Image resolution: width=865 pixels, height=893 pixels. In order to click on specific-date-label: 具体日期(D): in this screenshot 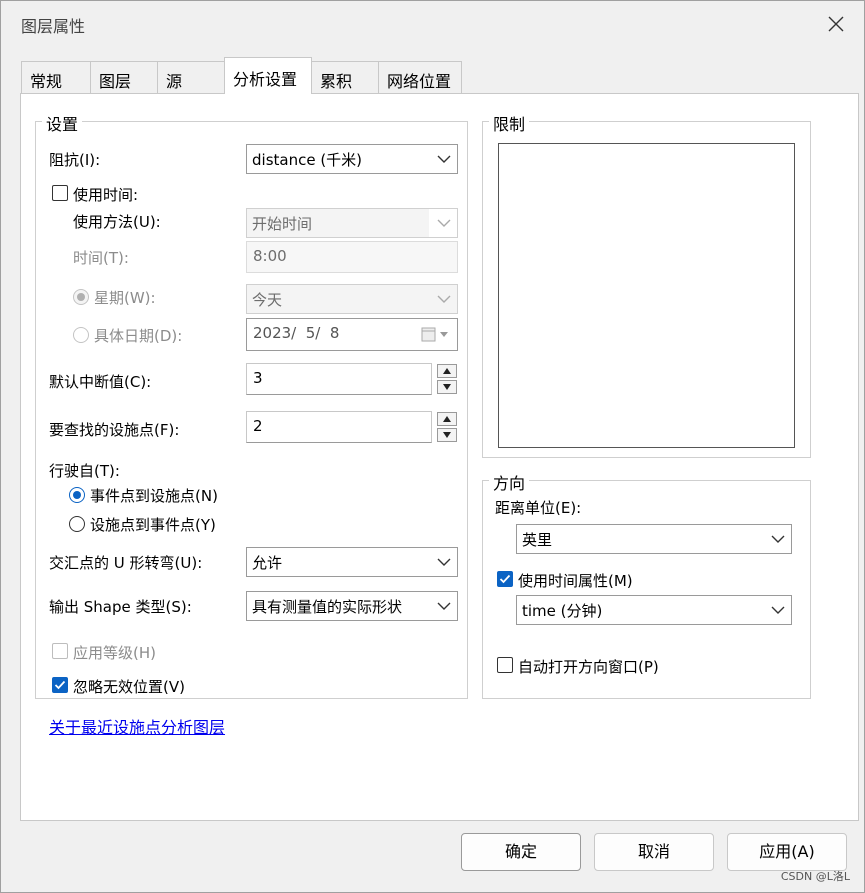, I will do `click(138, 336)`.